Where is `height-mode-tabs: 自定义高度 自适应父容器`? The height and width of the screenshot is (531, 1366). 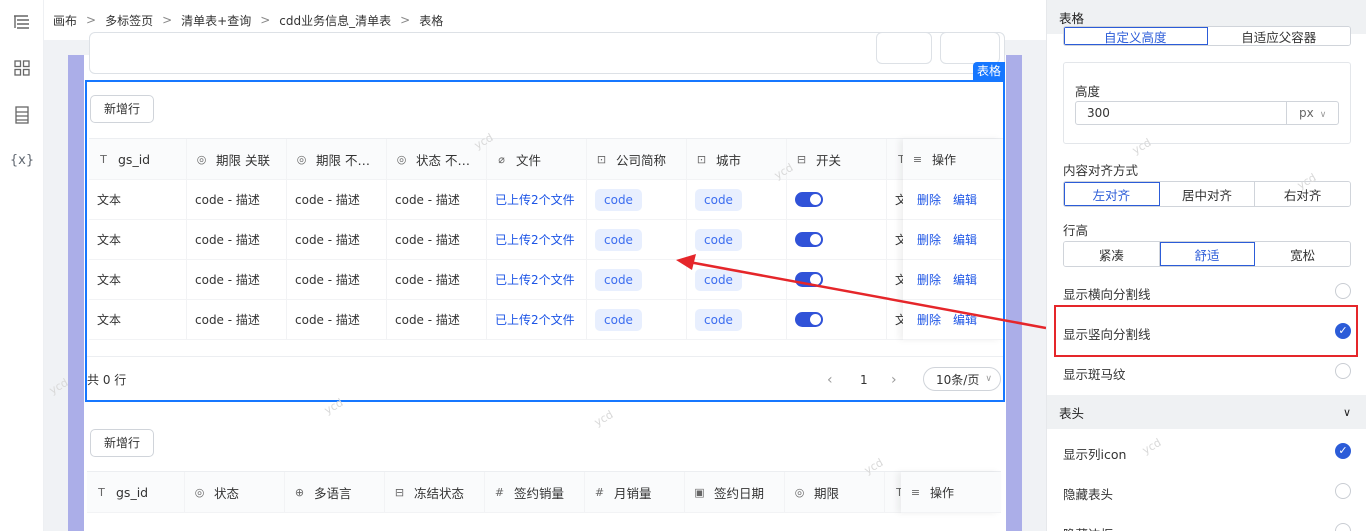 height-mode-tabs: 自定义高度 自适应父容器 is located at coordinates (1207, 36).